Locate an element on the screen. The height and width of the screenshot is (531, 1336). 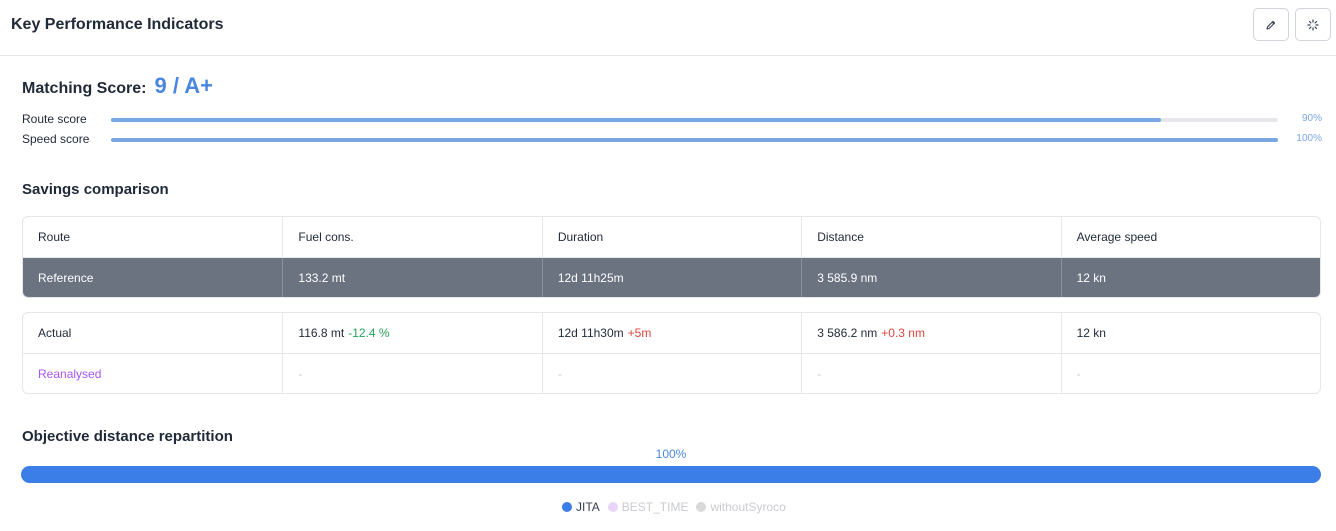
speed-score-percent: 100% is located at coordinates (1309, 138).